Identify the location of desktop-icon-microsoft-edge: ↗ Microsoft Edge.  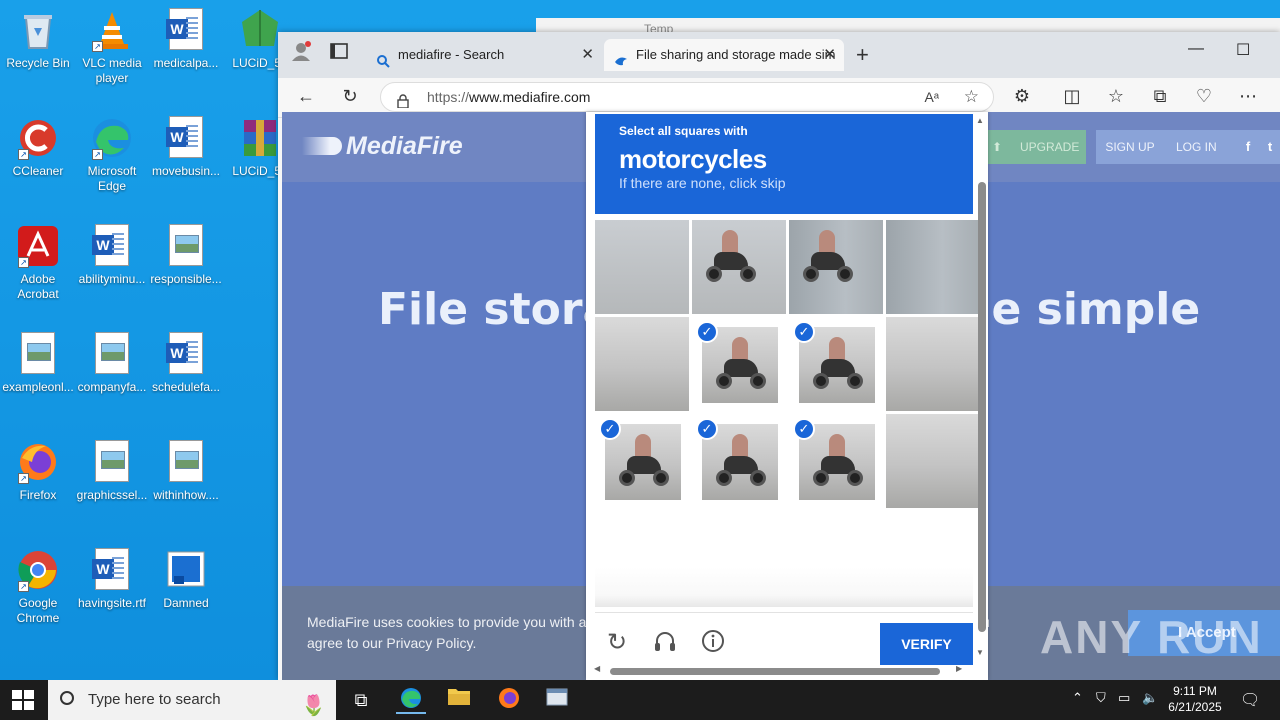
(112, 155).